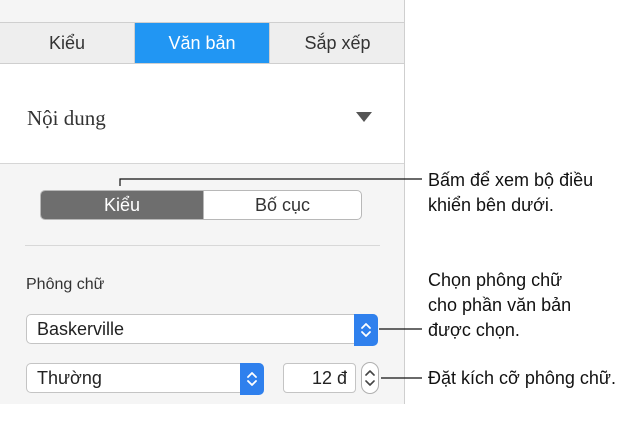 Image resolution: width=640 pixels, height=427 pixels. Describe the element at coordinates (202, 245) in the screenshot. I see `section-divider` at that location.